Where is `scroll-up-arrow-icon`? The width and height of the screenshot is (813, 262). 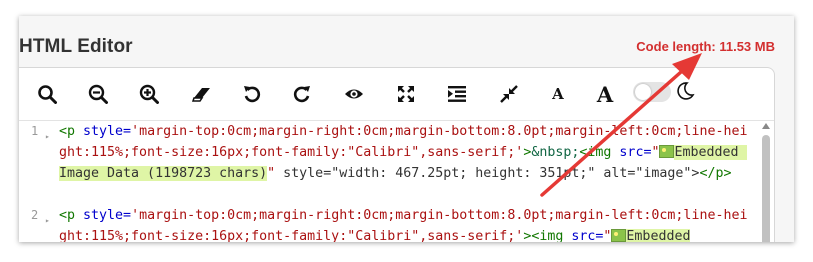 scroll-up-arrow-icon is located at coordinates (766, 126).